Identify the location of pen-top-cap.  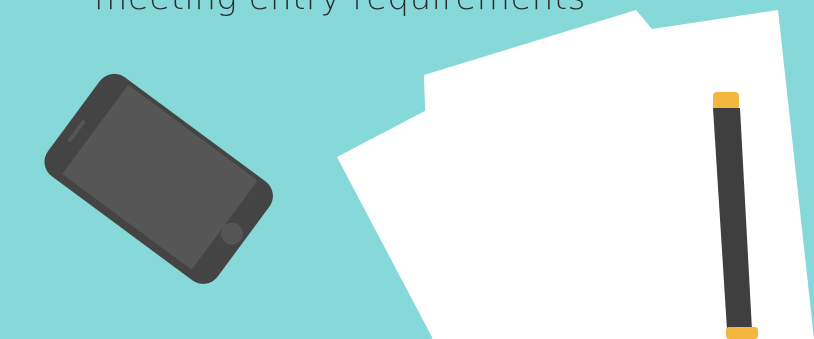
(726, 101).